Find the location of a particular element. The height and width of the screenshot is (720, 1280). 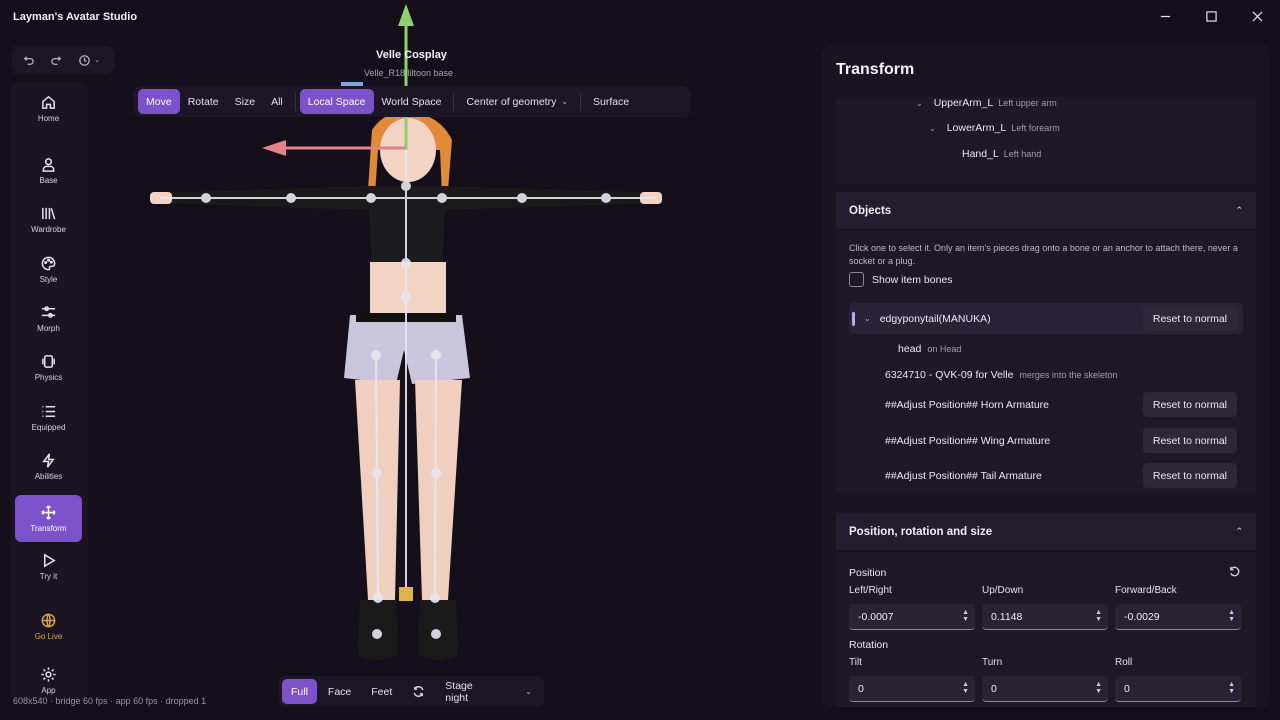

nav-home: Home is located at coordinates (48, 108).